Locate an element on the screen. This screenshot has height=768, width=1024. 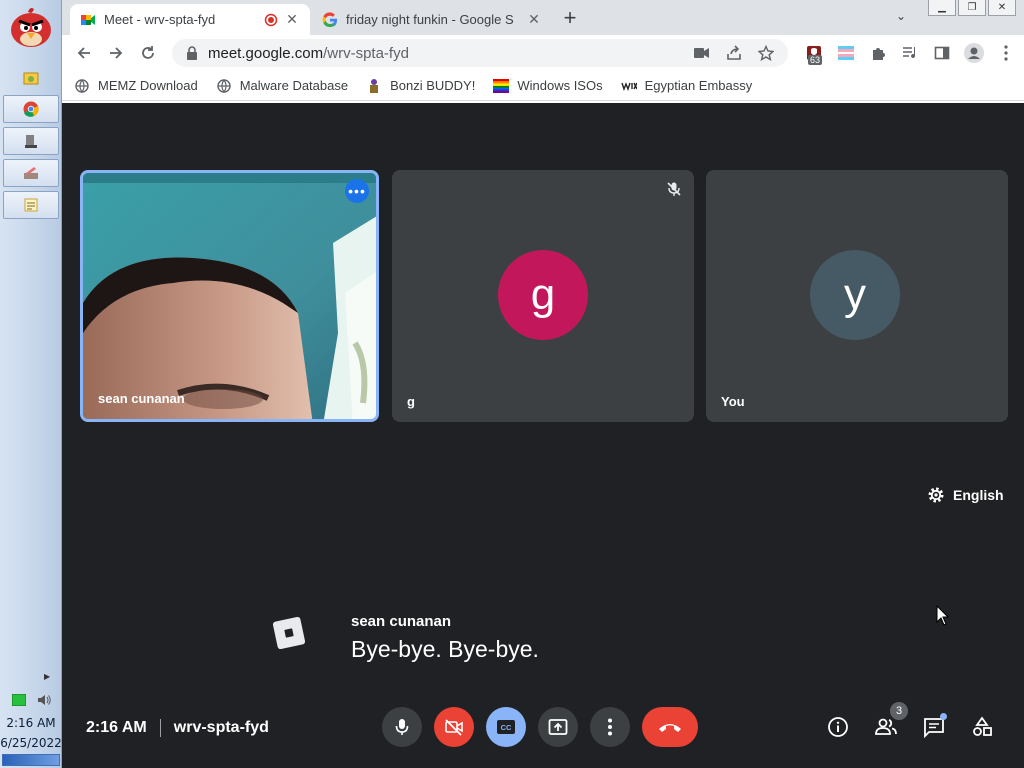
lock-icon is located at coordinates (192, 53).